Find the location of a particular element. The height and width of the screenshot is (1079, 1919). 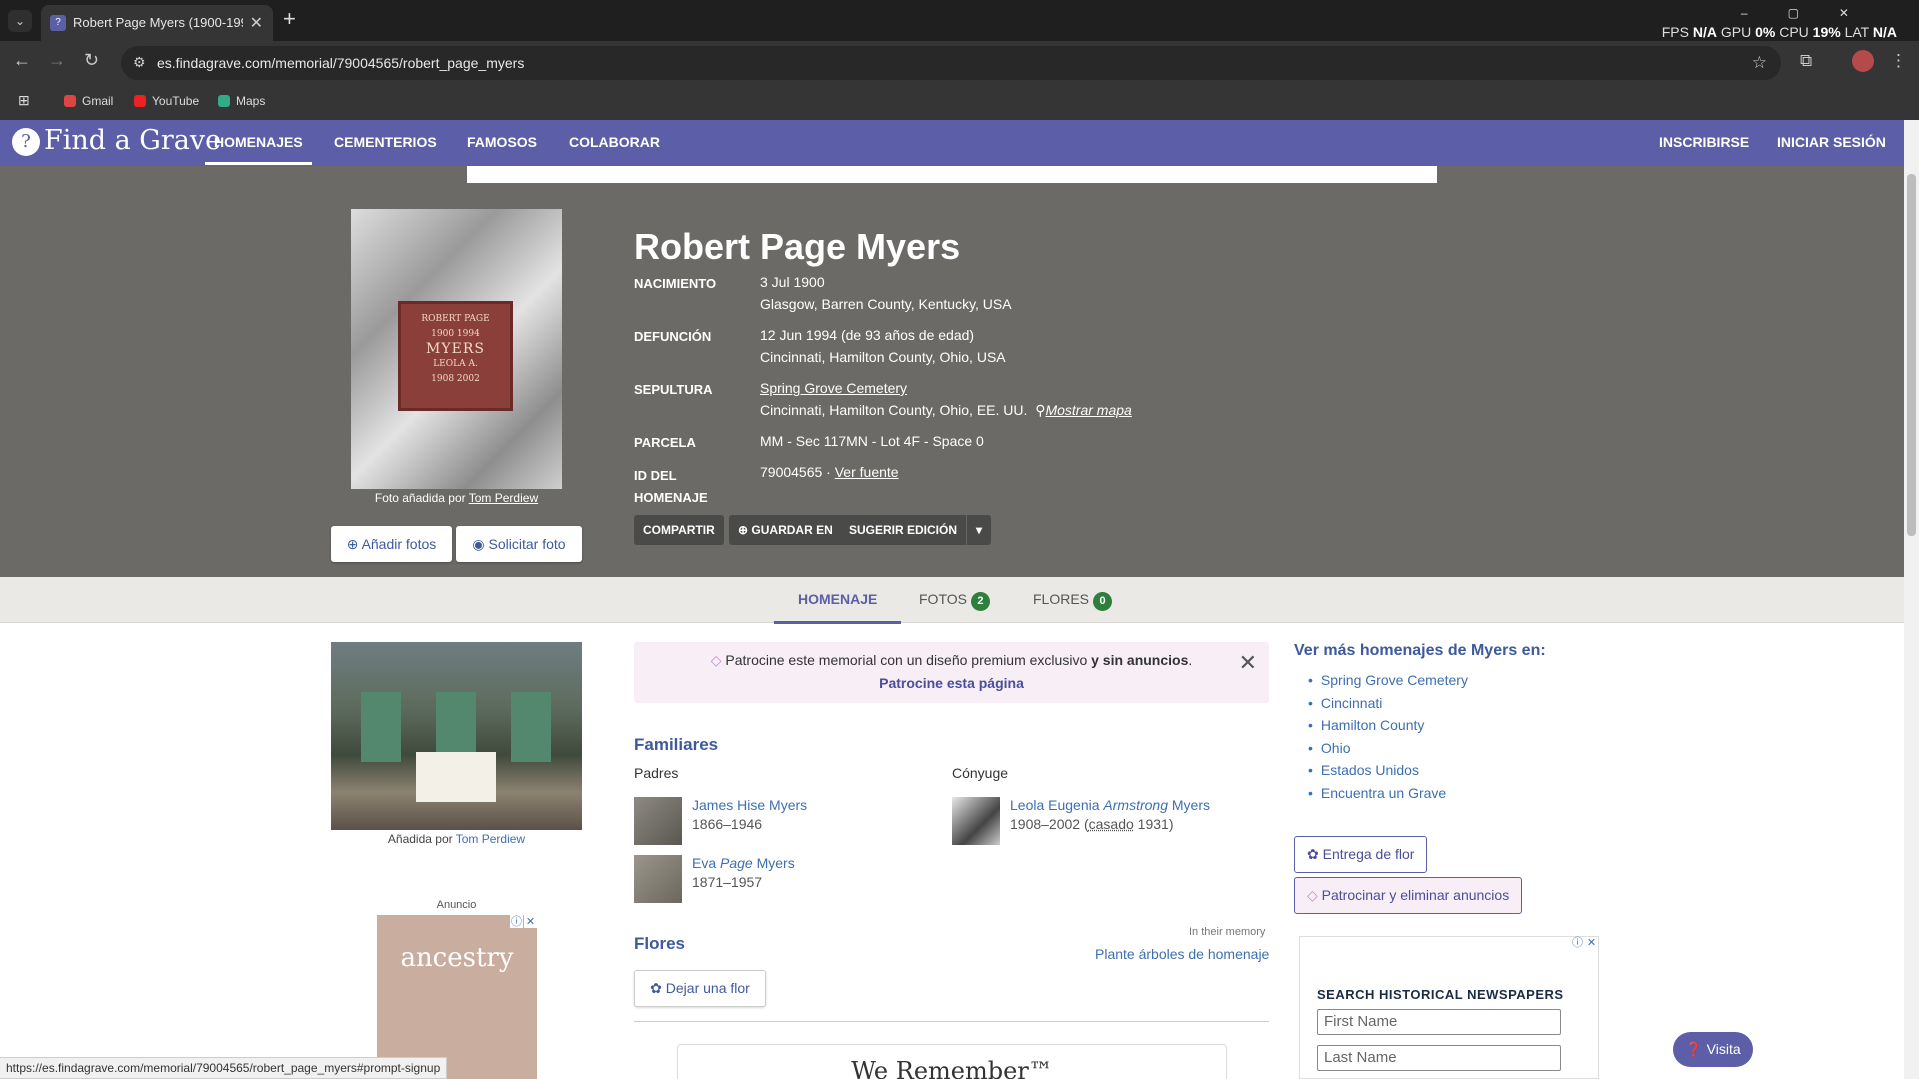

member-name: Leola Eugenia Armstrong Myers is located at coordinates (1110, 805).